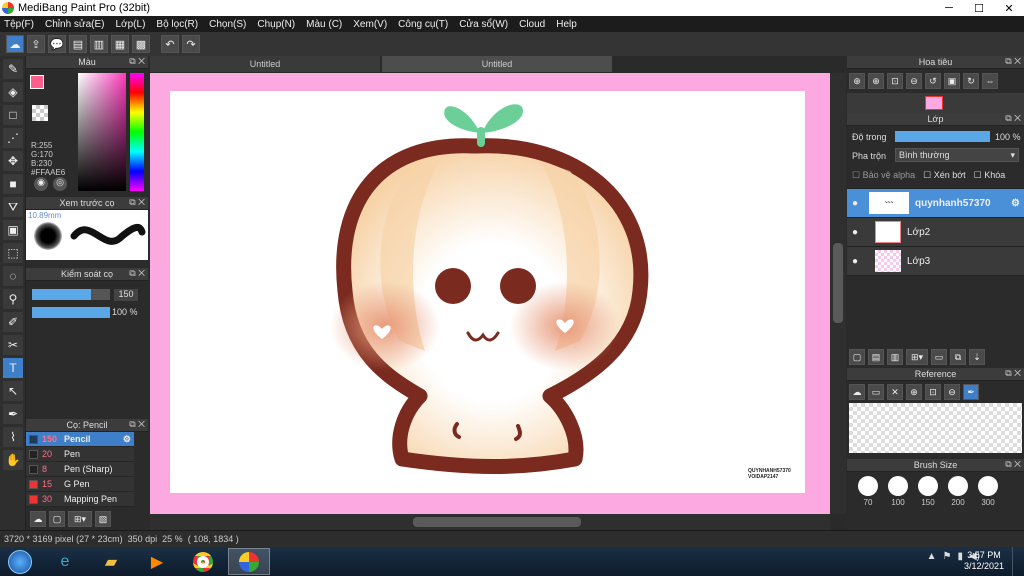 The image size is (1024, 576). What do you see at coordinates (227, 24) in the screenshot?
I see `menu-select: Chọn(S)` at bounding box center [227, 24].